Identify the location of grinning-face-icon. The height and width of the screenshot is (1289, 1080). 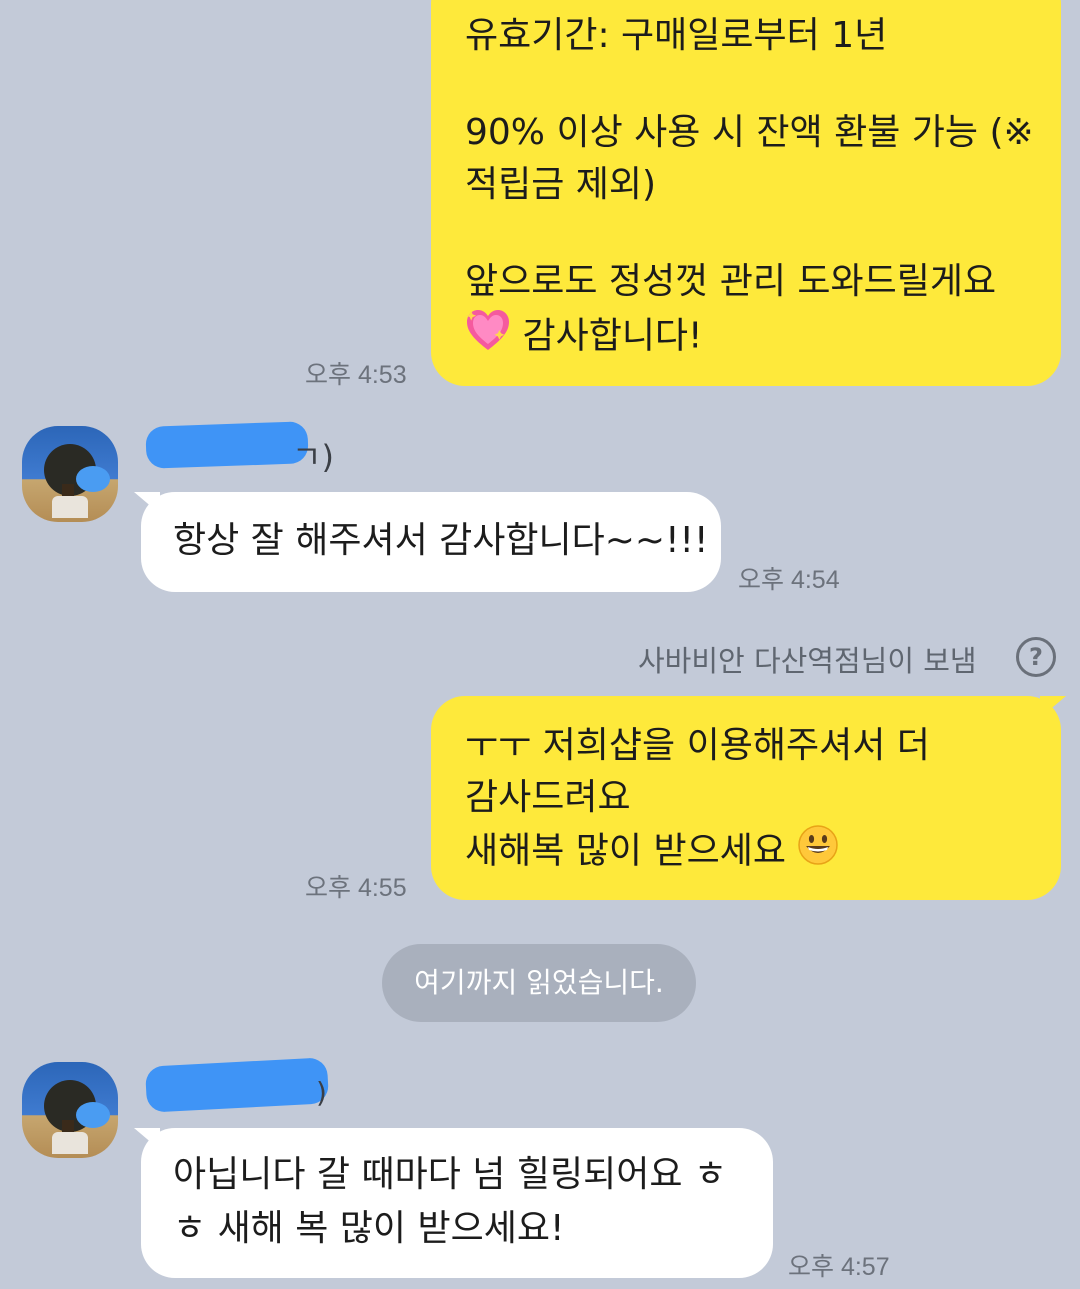
(818, 852).